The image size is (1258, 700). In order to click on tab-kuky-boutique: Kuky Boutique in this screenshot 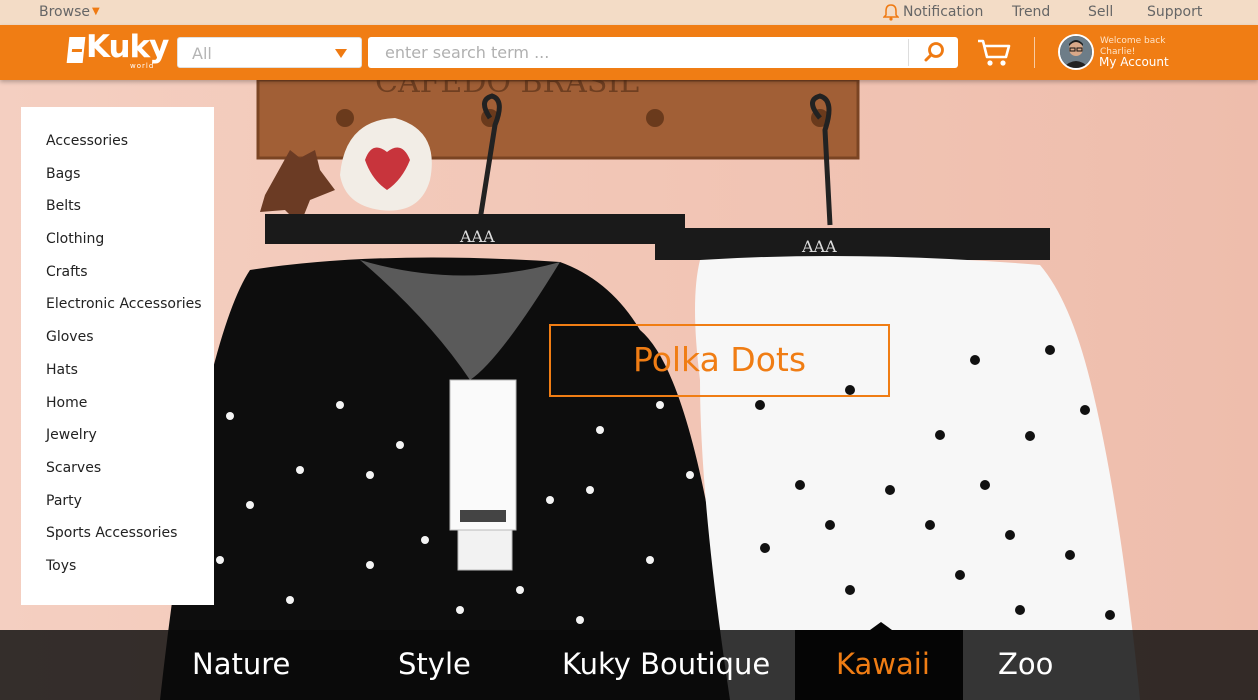, I will do `click(666, 664)`.